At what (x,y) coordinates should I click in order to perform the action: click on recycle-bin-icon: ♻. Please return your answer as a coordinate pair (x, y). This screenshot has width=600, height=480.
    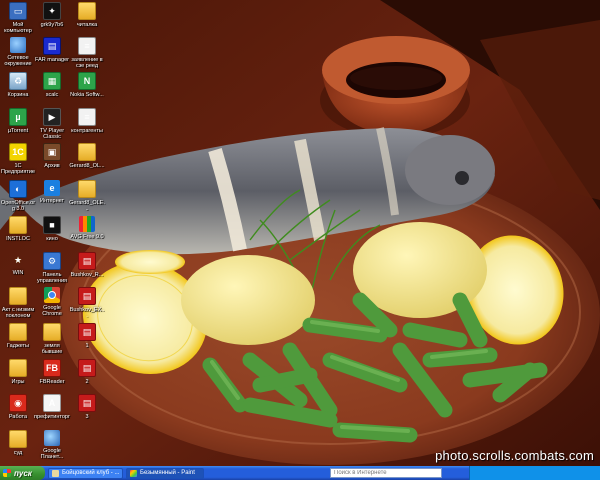
    Looking at the image, I should click on (18, 81).